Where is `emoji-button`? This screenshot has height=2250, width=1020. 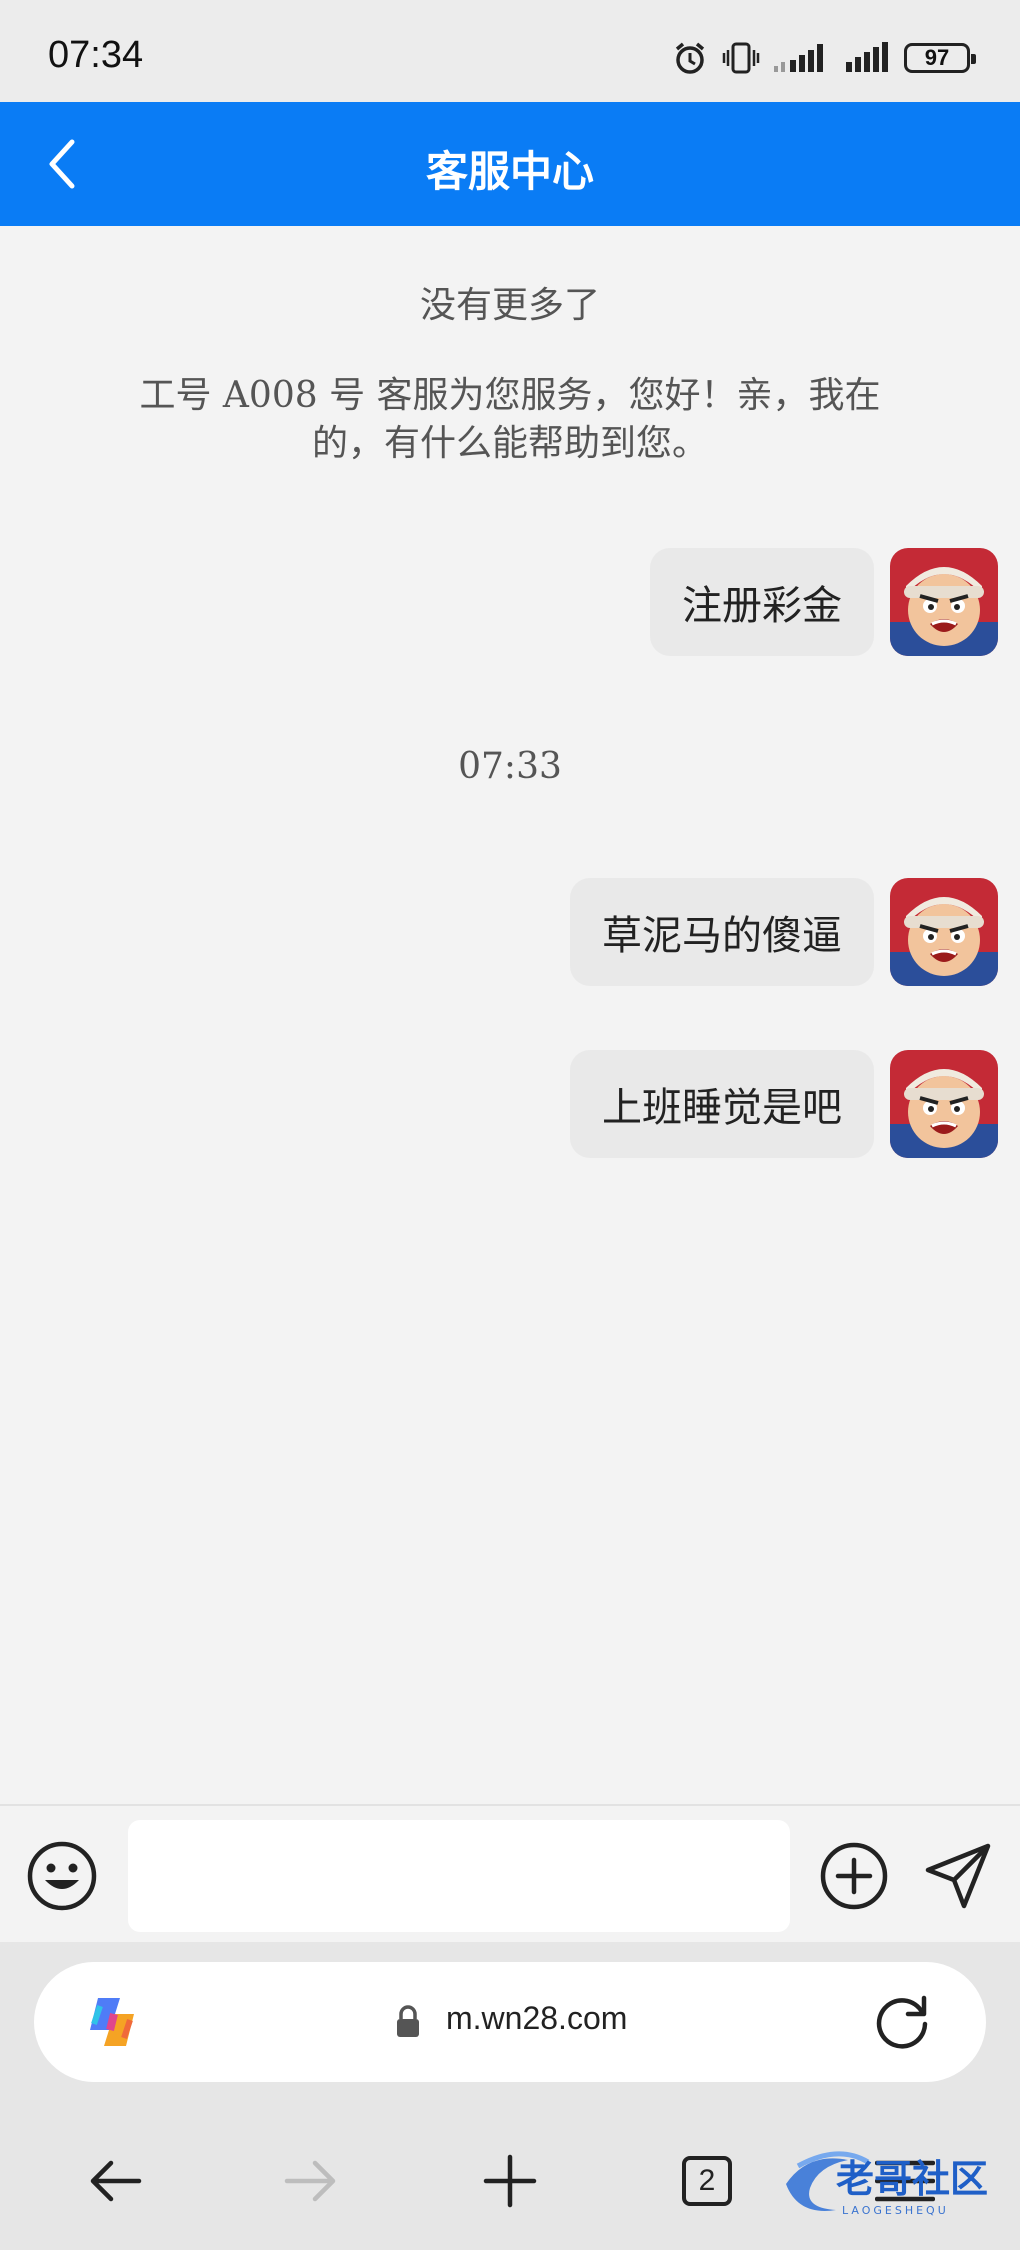 emoji-button is located at coordinates (62, 1876).